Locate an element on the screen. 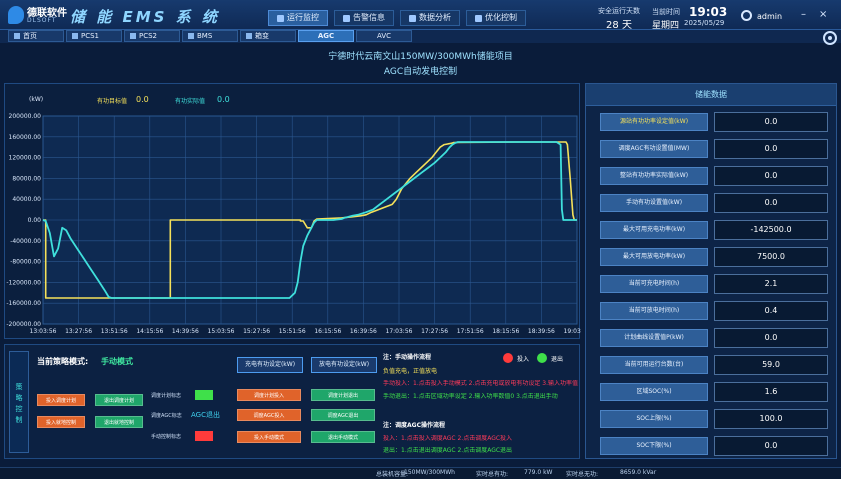  safe-run-days: 安全运行天数 28 天 is located at coordinates (619, 19).